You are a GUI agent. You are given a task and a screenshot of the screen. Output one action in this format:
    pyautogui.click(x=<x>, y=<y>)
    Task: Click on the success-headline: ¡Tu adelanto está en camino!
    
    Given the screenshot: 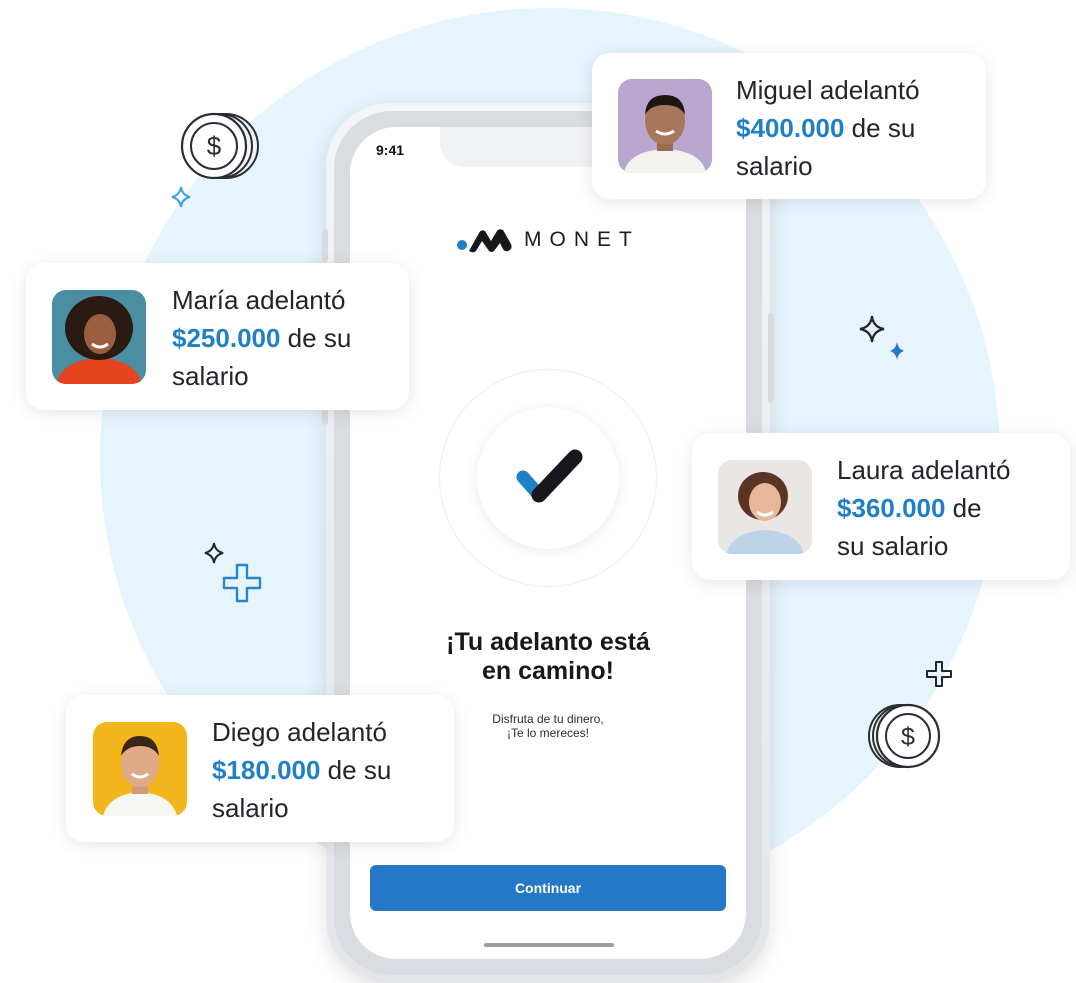 What is the action you would take?
    pyautogui.click(x=548, y=657)
    